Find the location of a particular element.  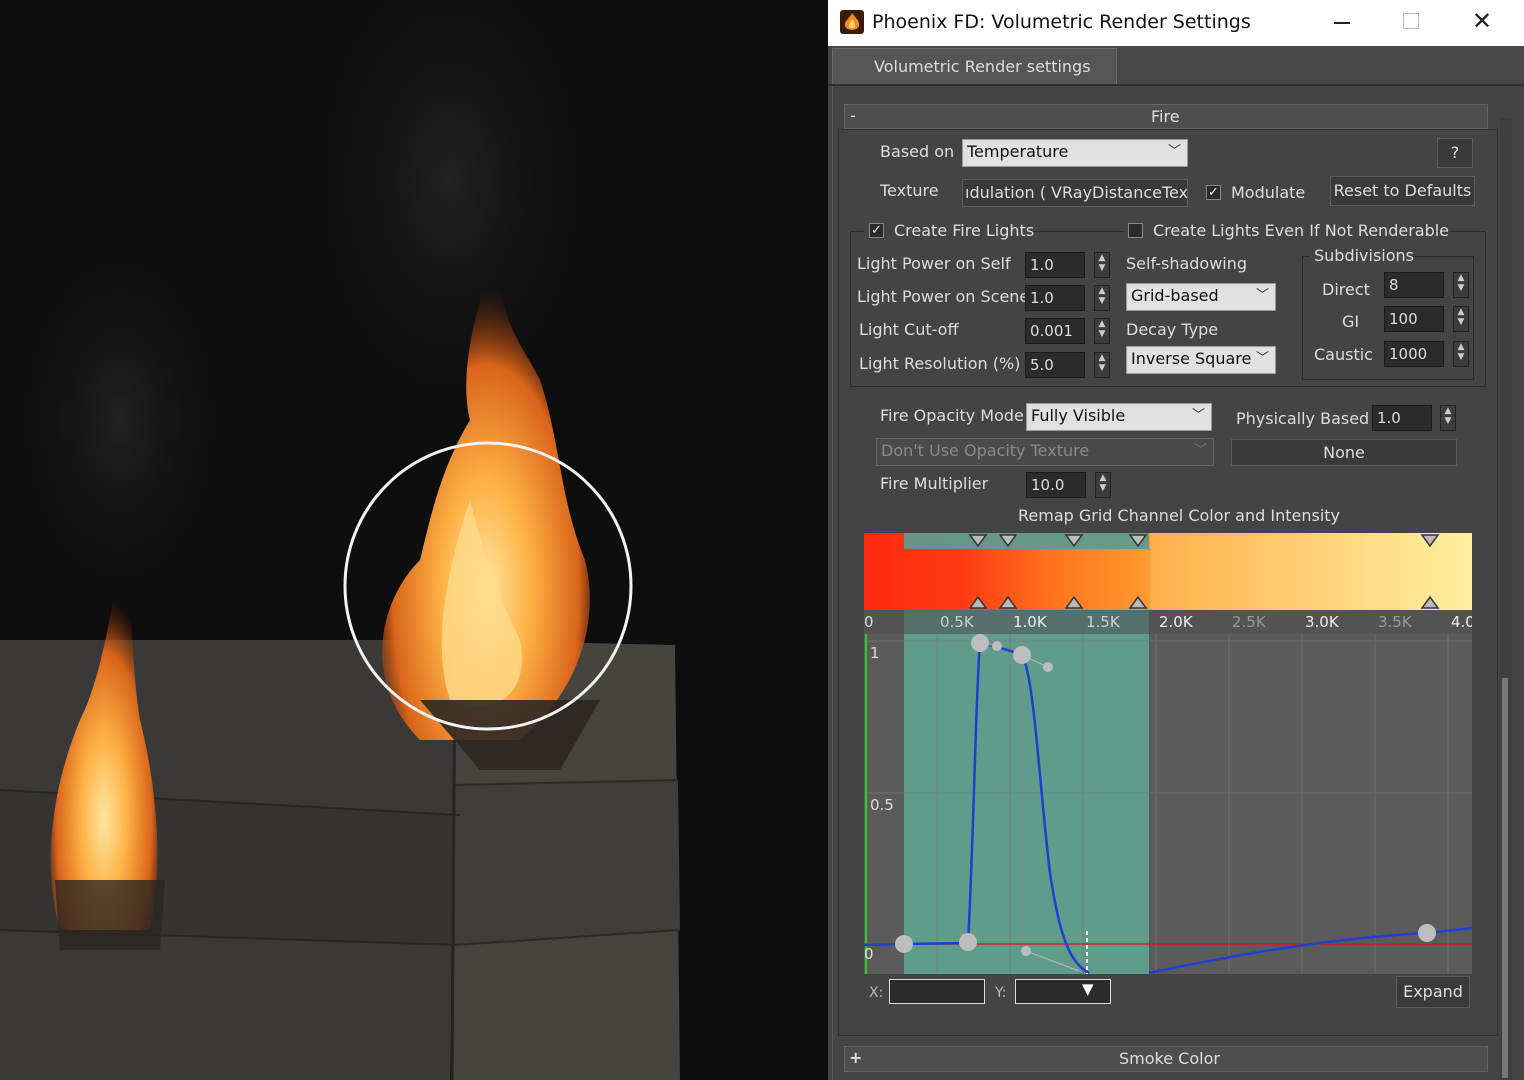

x-tick-0: 0 is located at coordinates (869, 622).